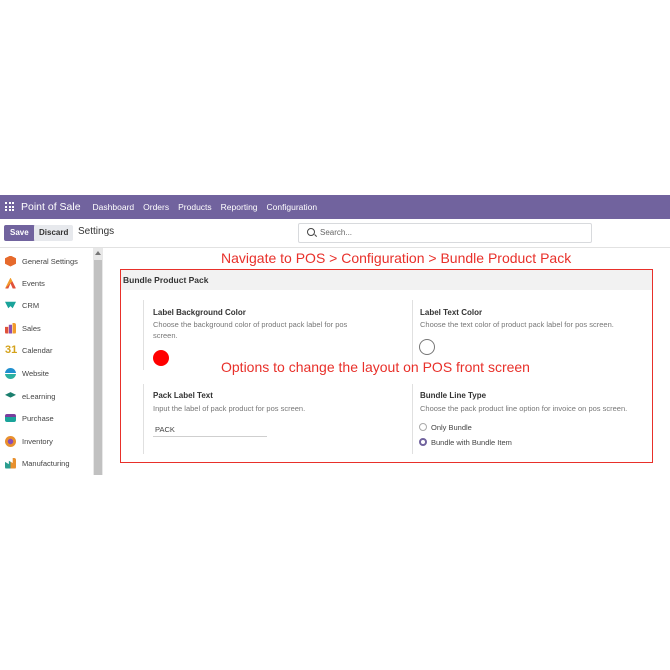  I want to click on search-icon, so click(311, 232).